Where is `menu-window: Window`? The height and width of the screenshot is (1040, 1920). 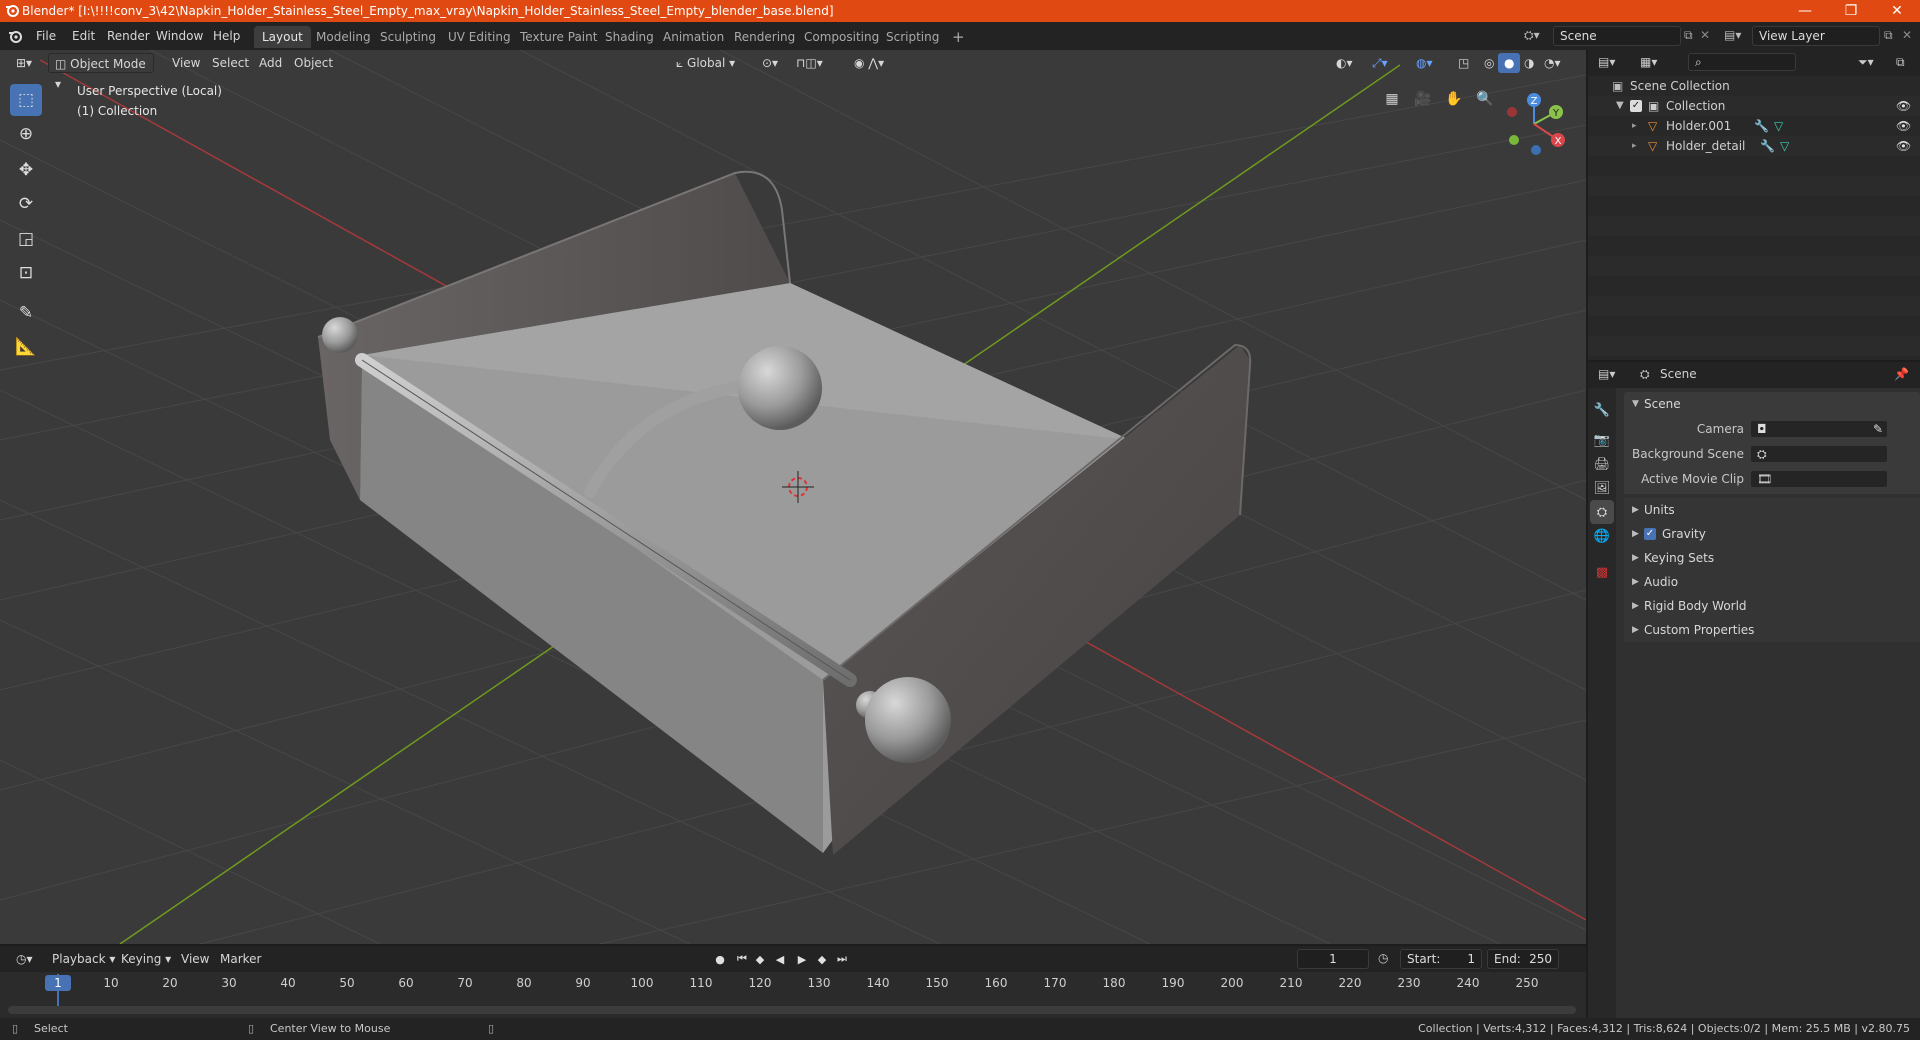 menu-window: Window is located at coordinates (179, 36).